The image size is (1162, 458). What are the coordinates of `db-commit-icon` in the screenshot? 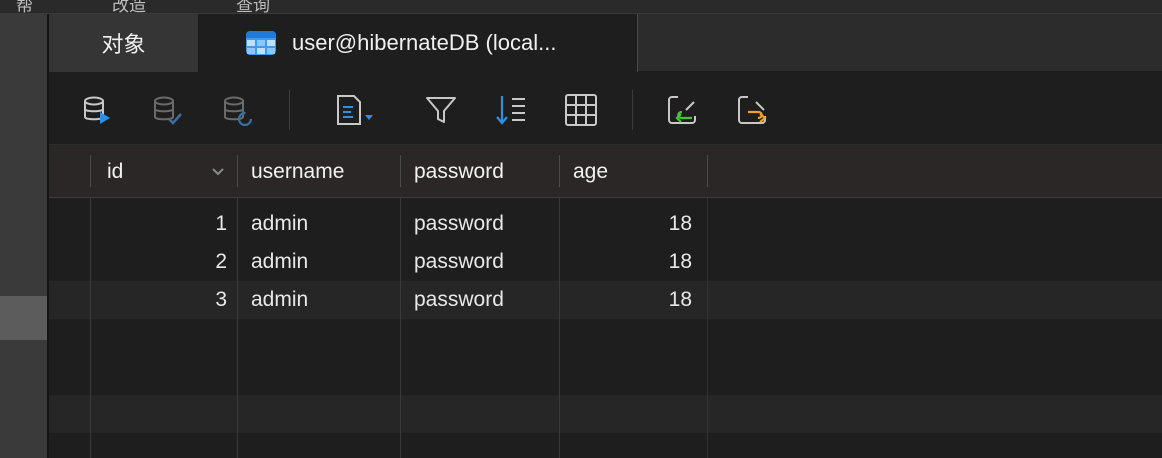 It's located at (168, 110).